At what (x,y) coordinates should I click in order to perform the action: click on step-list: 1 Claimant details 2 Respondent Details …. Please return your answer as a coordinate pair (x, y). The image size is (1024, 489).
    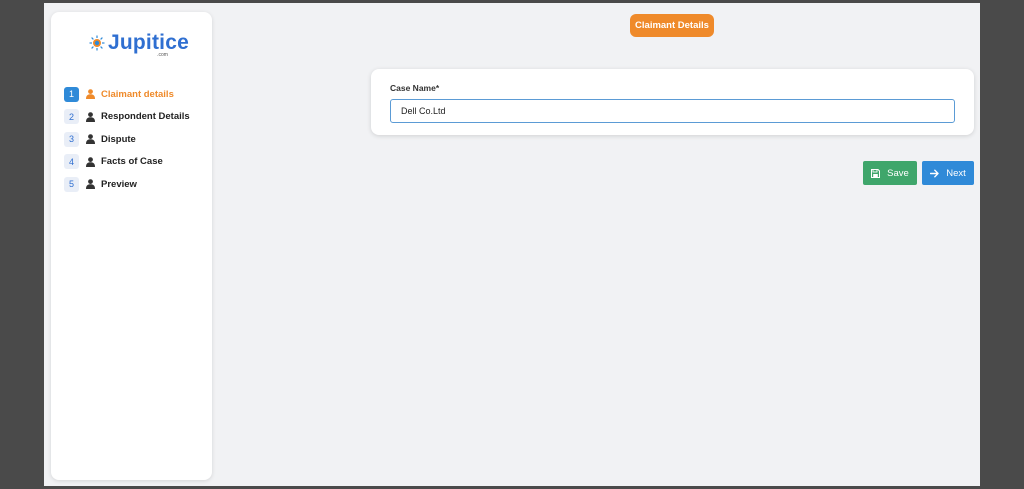
    Looking at the image, I should click on (127, 142).